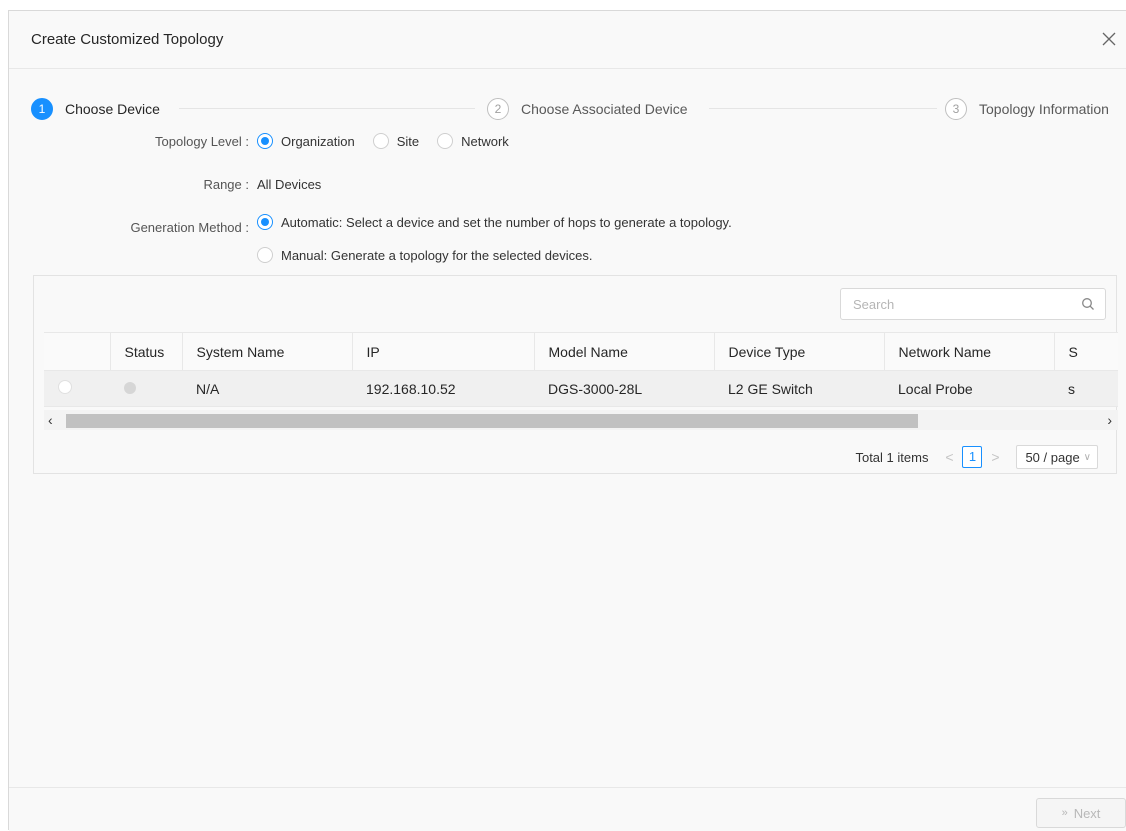 The image size is (1126, 831). What do you see at coordinates (267, 351) in the screenshot?
I see `column-system-name: System Name` at bounding box center [267, 351].